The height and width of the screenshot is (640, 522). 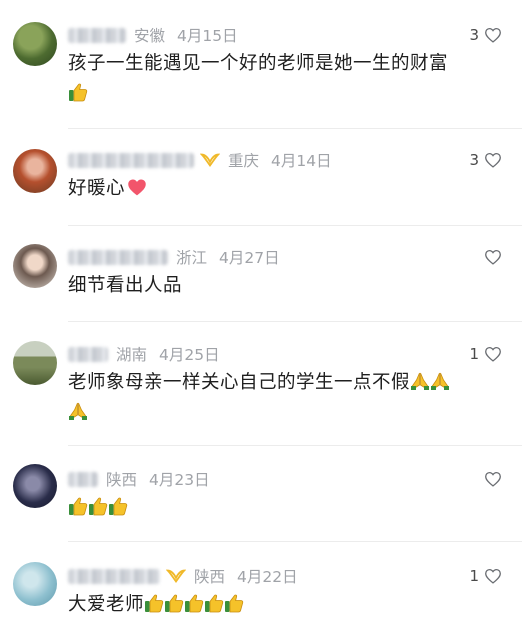 I want to click on date: 4月15日, so click(x=207, y=36).